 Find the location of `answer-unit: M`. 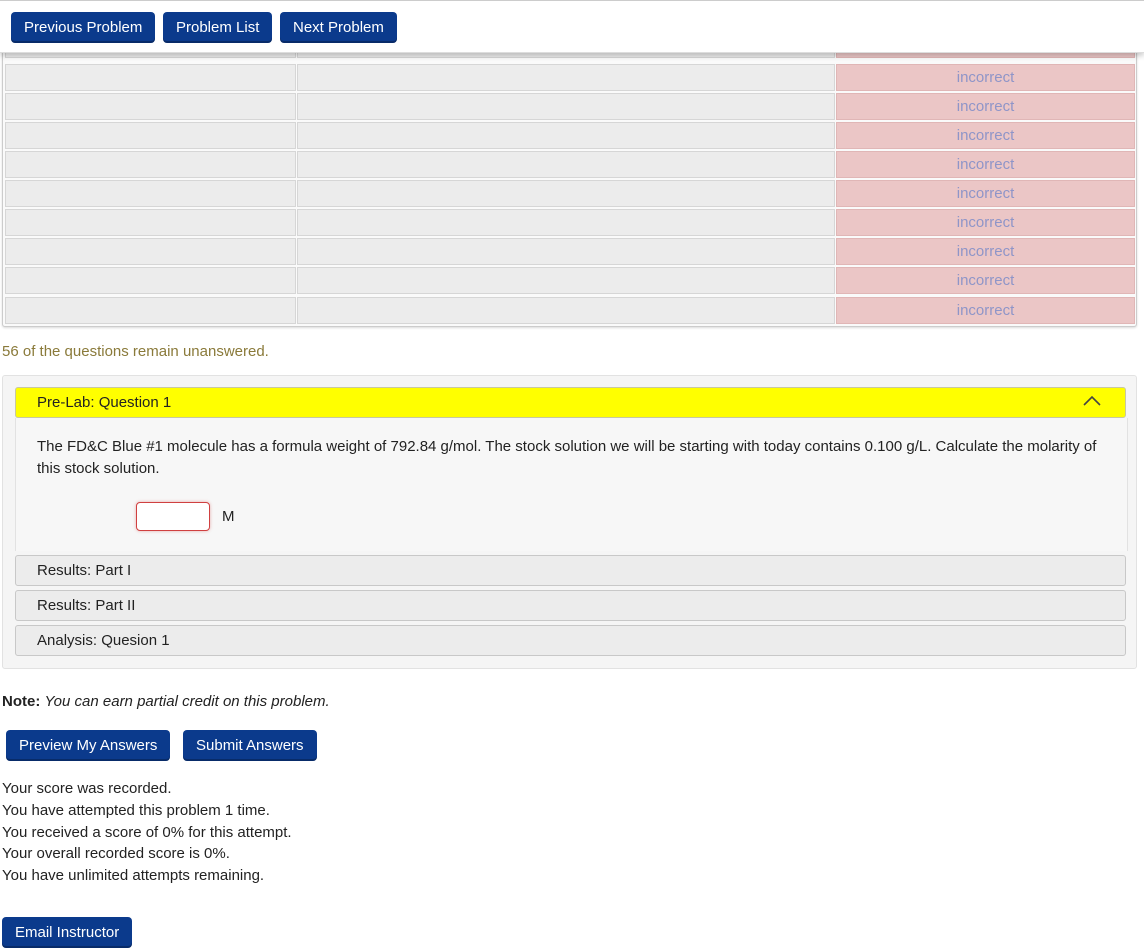

answer-unit: M is located at coordinates (228, 516).